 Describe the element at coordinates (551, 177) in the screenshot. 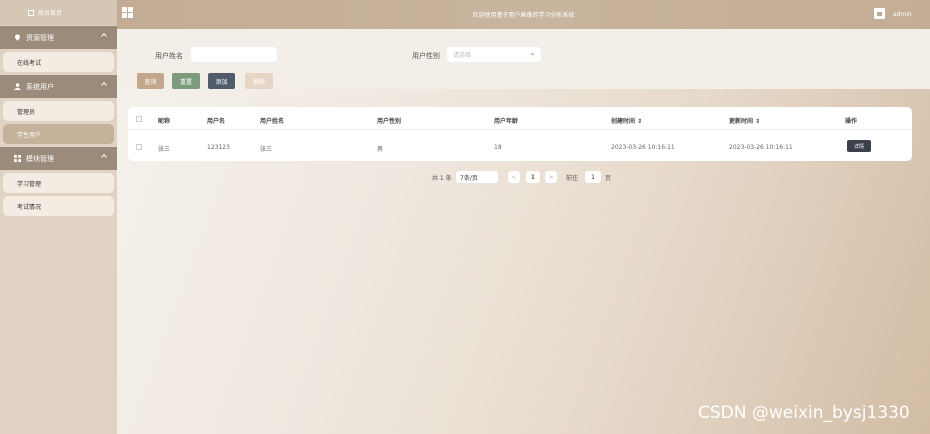

I see `next-page-button: >` at that location.